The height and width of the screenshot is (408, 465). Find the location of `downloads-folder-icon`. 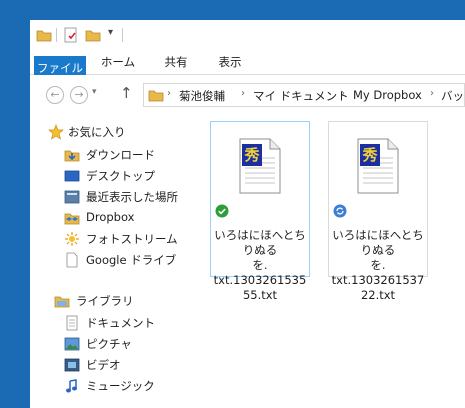

downloads-folder-icon is located at coordinates (72, 156).